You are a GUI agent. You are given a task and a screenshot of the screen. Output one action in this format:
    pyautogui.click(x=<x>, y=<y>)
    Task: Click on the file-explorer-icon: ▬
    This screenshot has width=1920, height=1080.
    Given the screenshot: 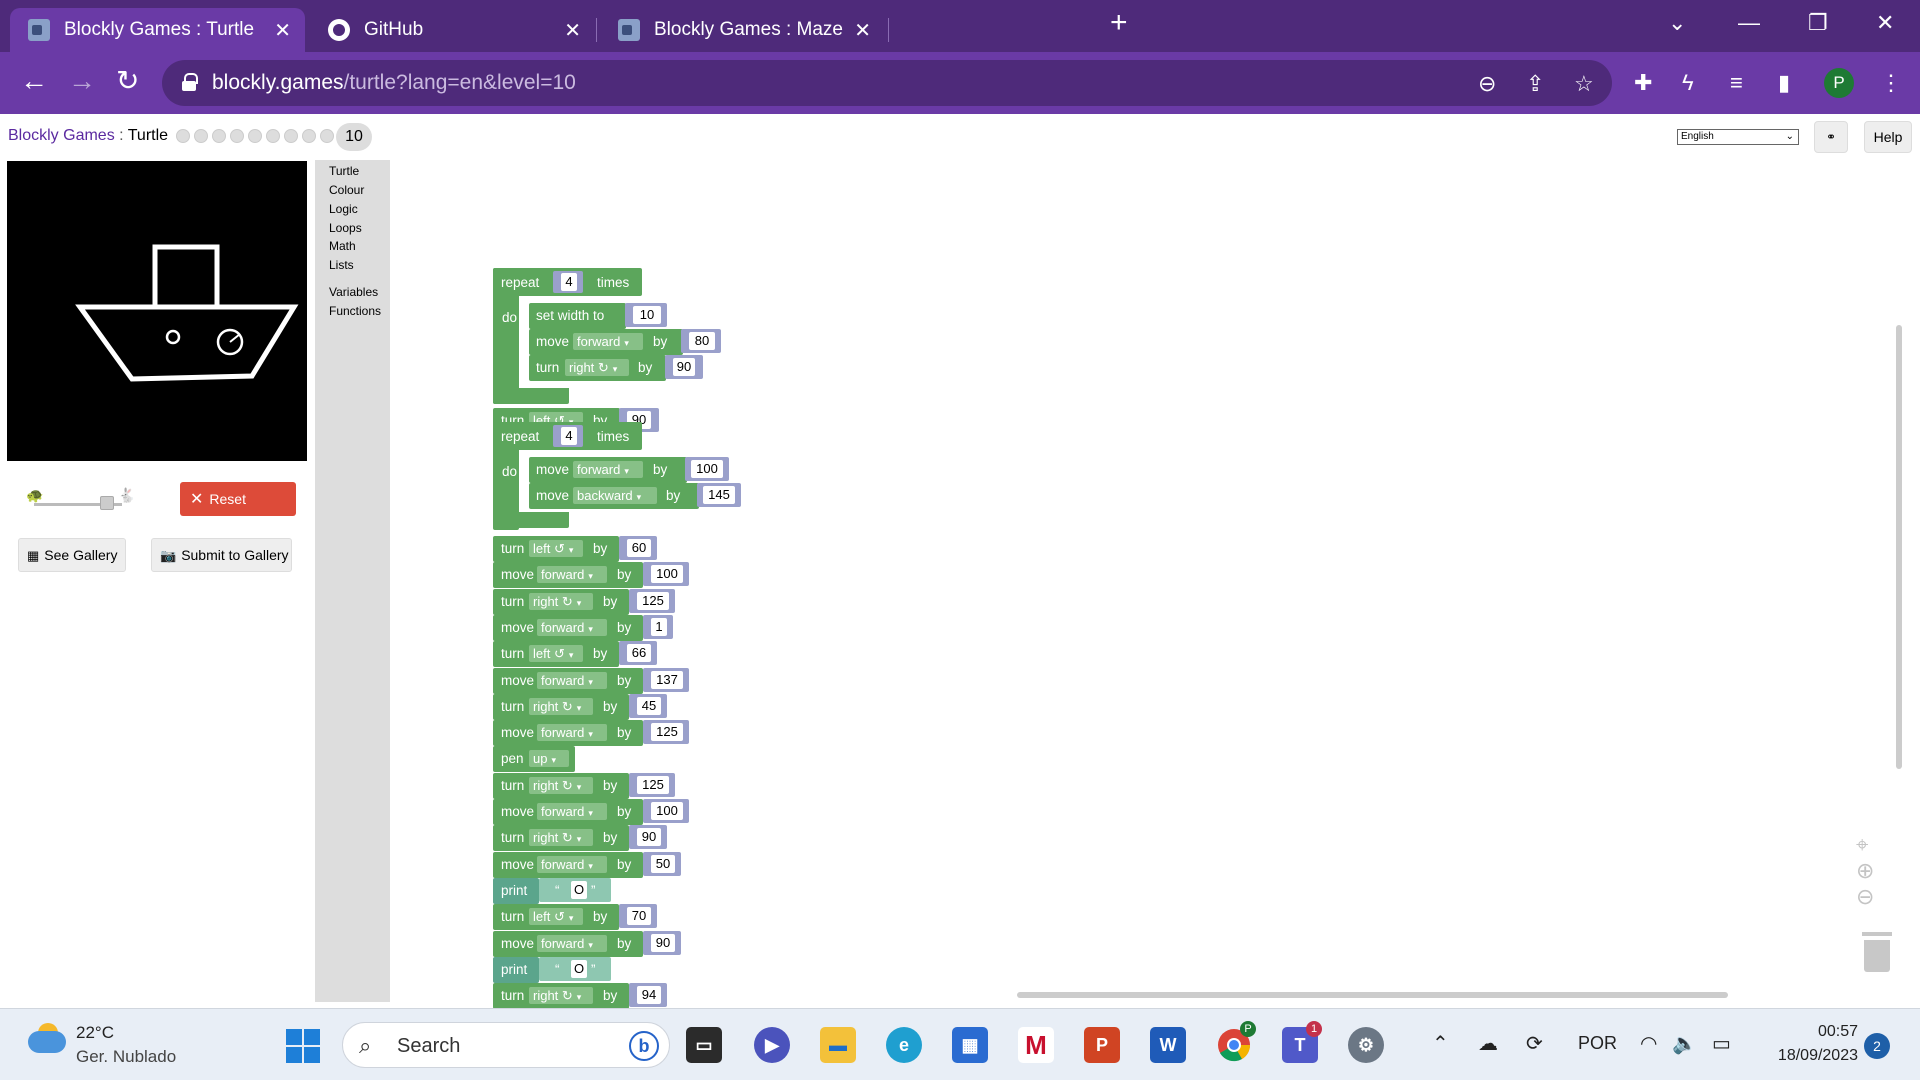 What is the action you would take?
    pyautogui.click(x=838, y=1045)
    